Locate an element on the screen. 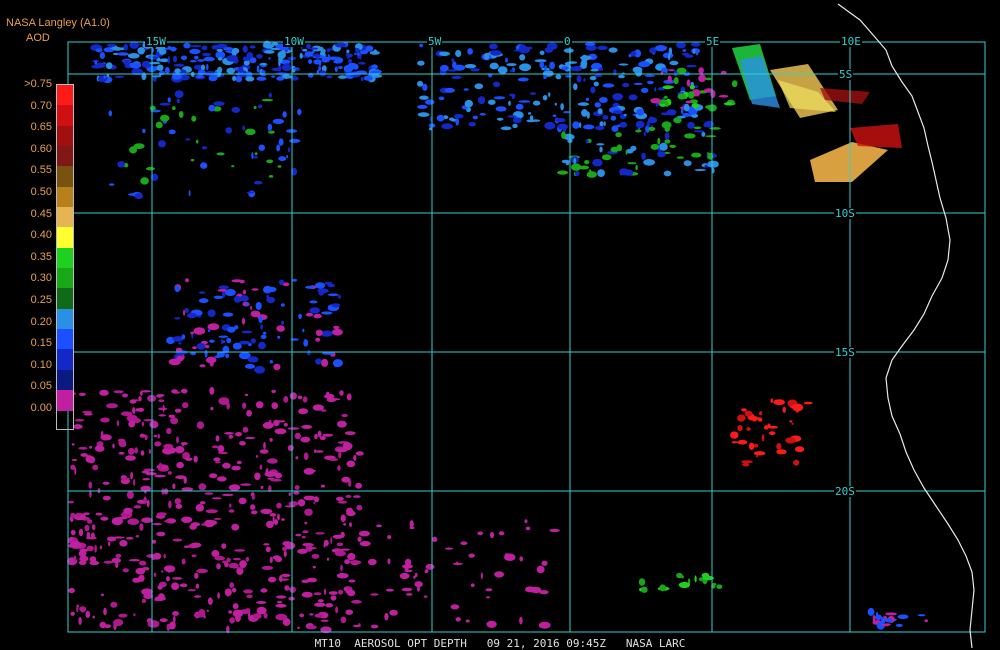  legend-swatch is located at coordinates (65, 380).